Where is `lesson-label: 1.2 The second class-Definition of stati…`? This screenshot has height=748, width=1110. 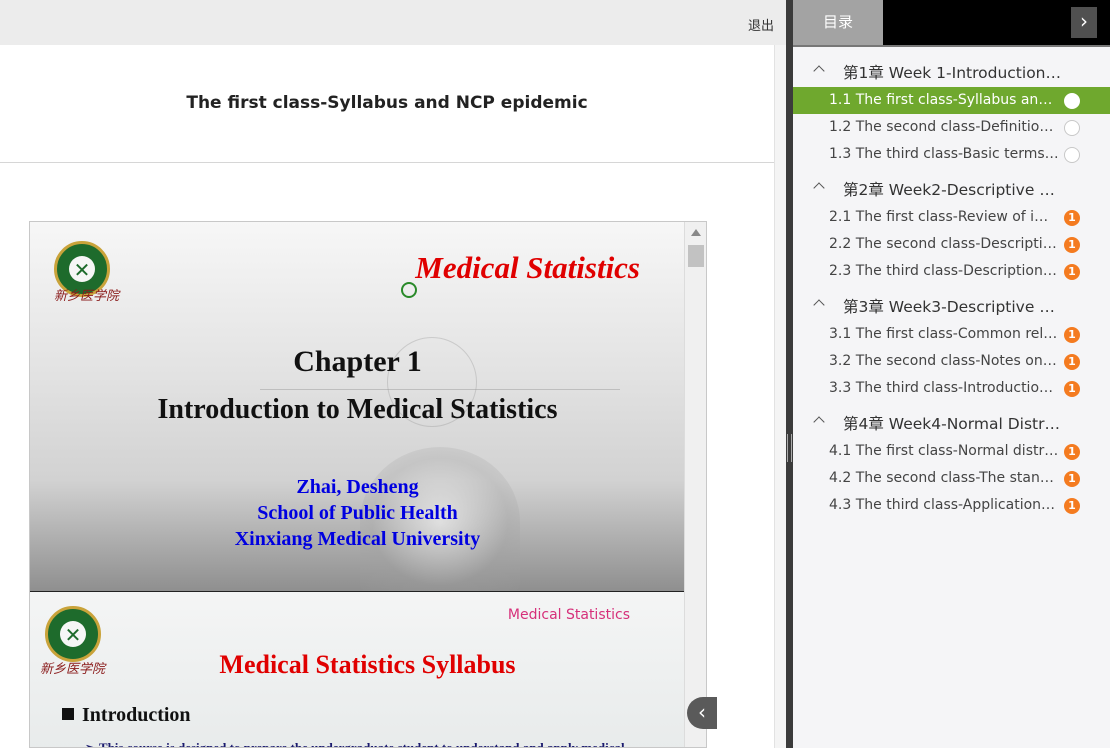
lesson-label: 1.2 The second class-Definition of stati… is located at coordinates (945, 127).